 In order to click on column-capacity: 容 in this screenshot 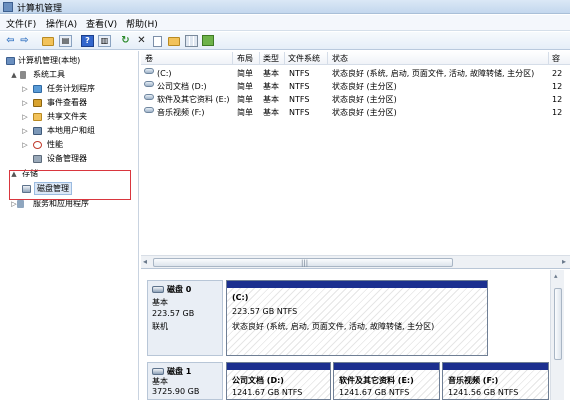, I will do `click(556, 58)`.